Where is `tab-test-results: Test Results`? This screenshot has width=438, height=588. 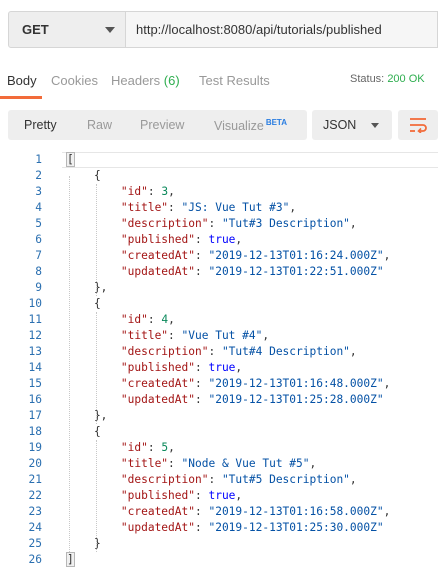 tab-test-results: Test Results is located at coordinates (234, 80).